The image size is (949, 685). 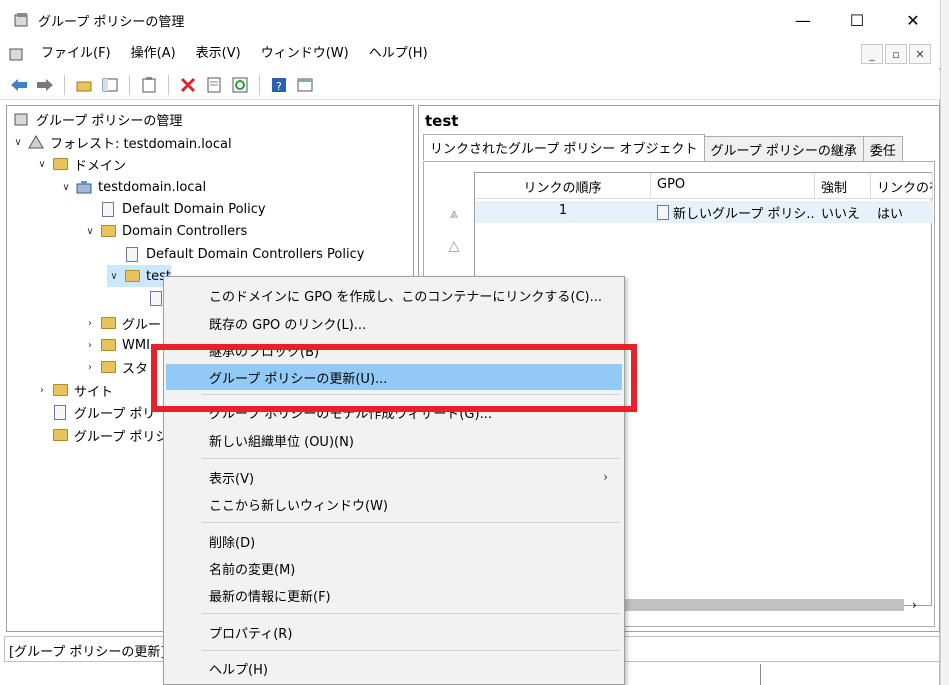 I want to click on pane-title: test, so click(x=442, y=121).